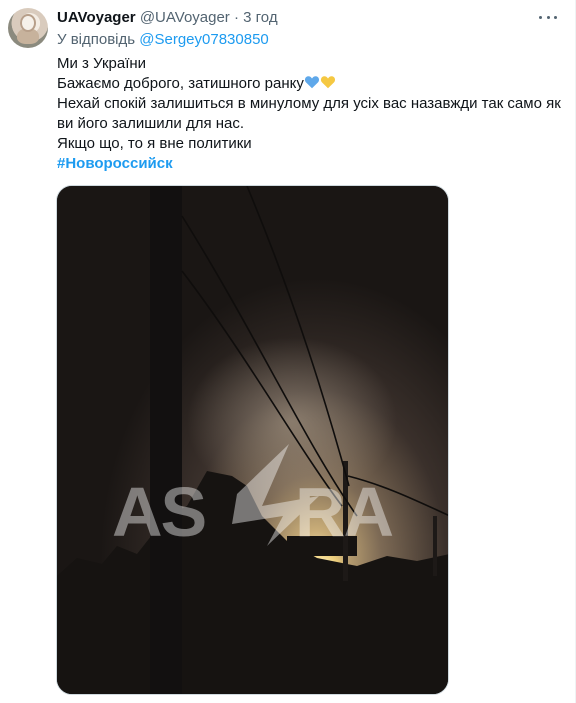 The height and width of the screenshot is (703, 576). Describe the element at coordinates (314, 164) in the screenshot. I see `hashtag-link: #Новороссийск` at that location.